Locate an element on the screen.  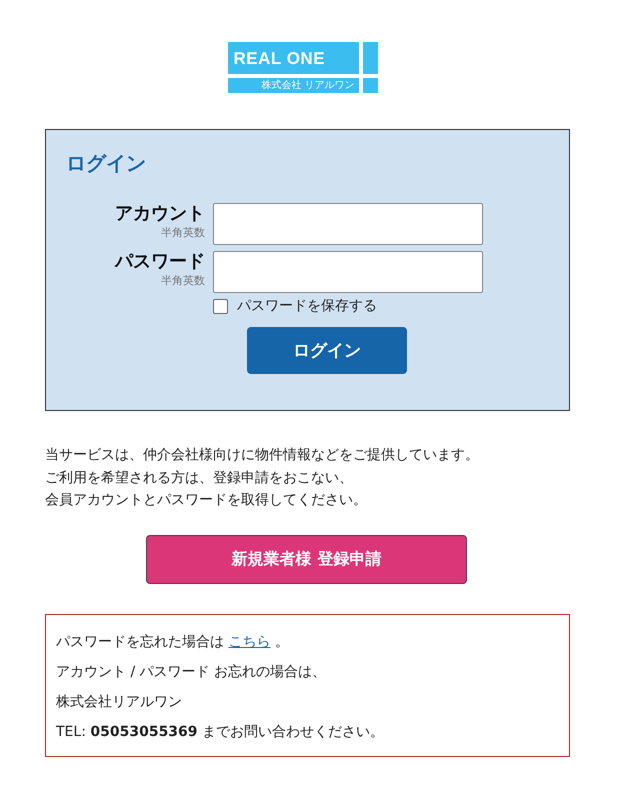
intro-text: 当サービスは、仲介会社様向けに物件情報などをご提供しています。 is located at coordinates (262, 455).